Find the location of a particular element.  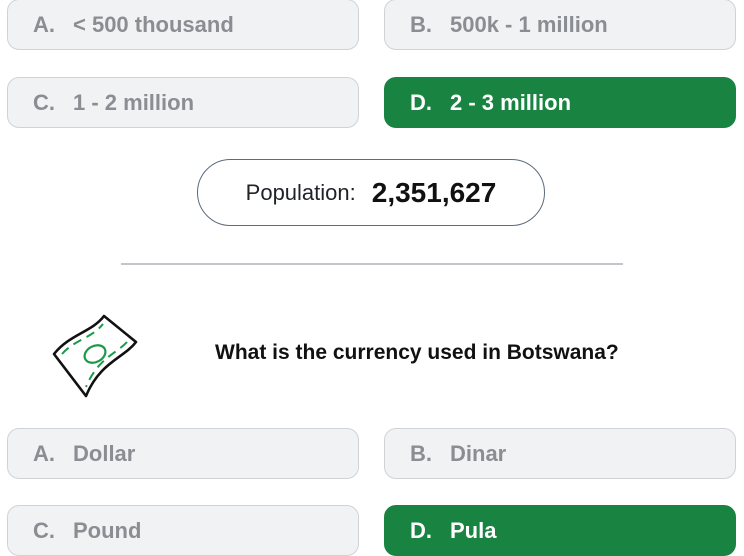

option-text: < 500 thousand is located at coordinates (153, 24).